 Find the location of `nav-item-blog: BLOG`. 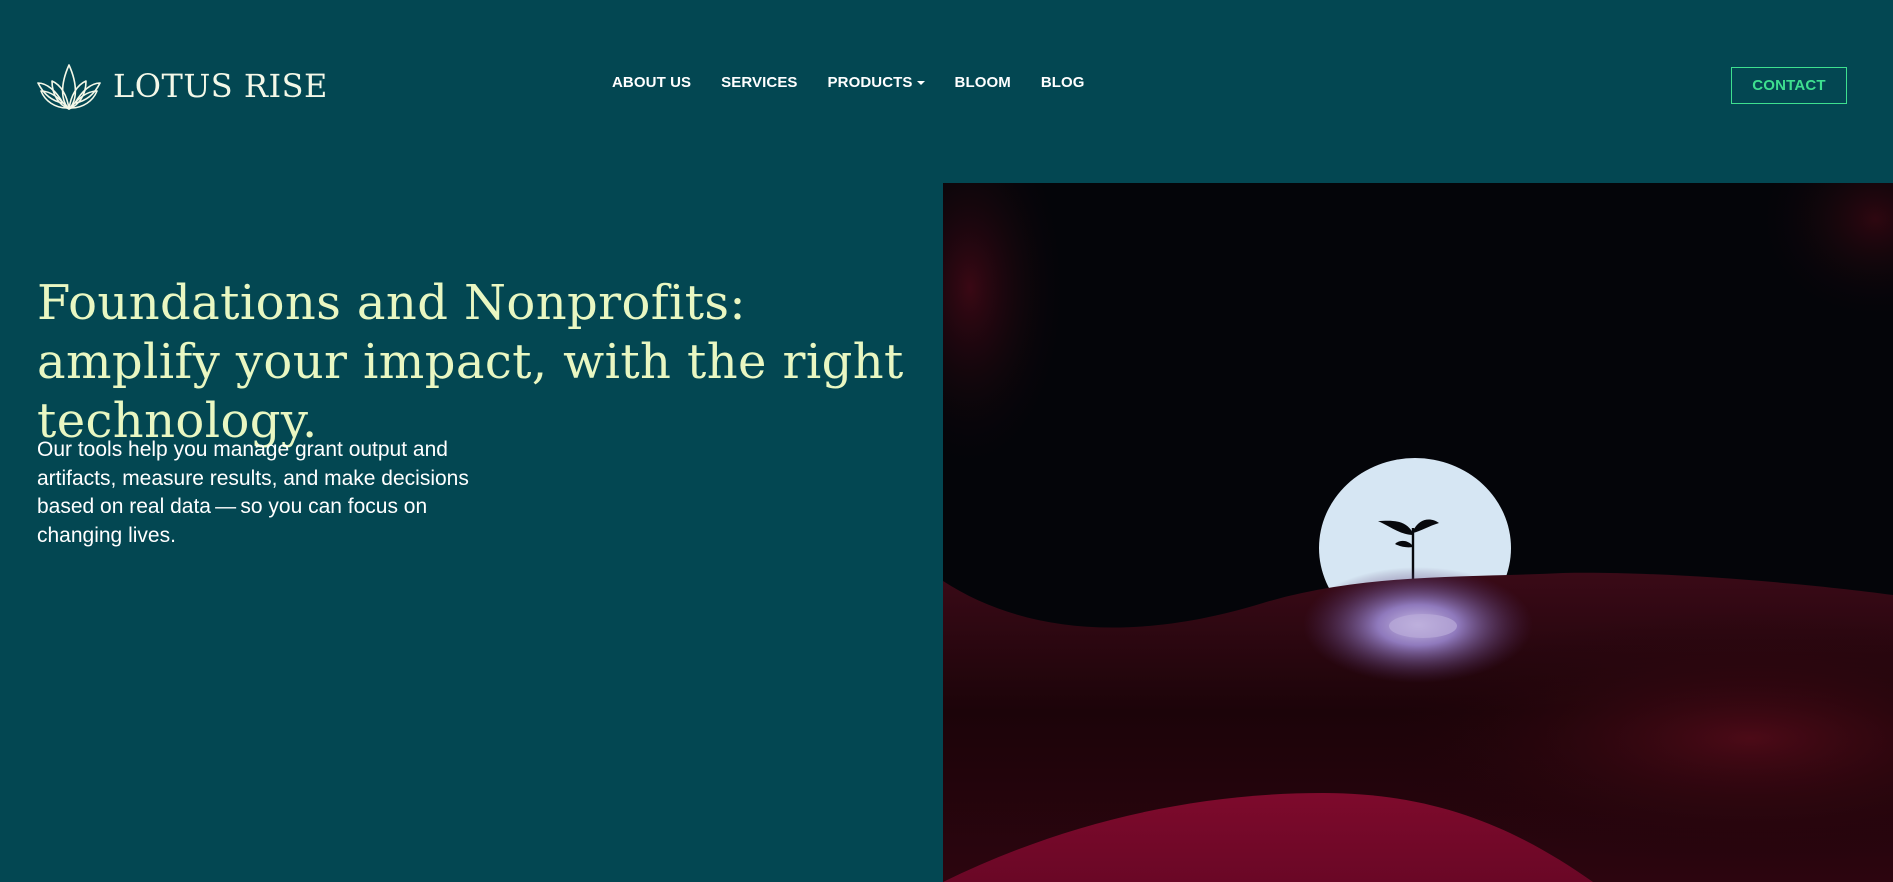

nav-item-blog: BLOG is located at coordinates (1063, 82).